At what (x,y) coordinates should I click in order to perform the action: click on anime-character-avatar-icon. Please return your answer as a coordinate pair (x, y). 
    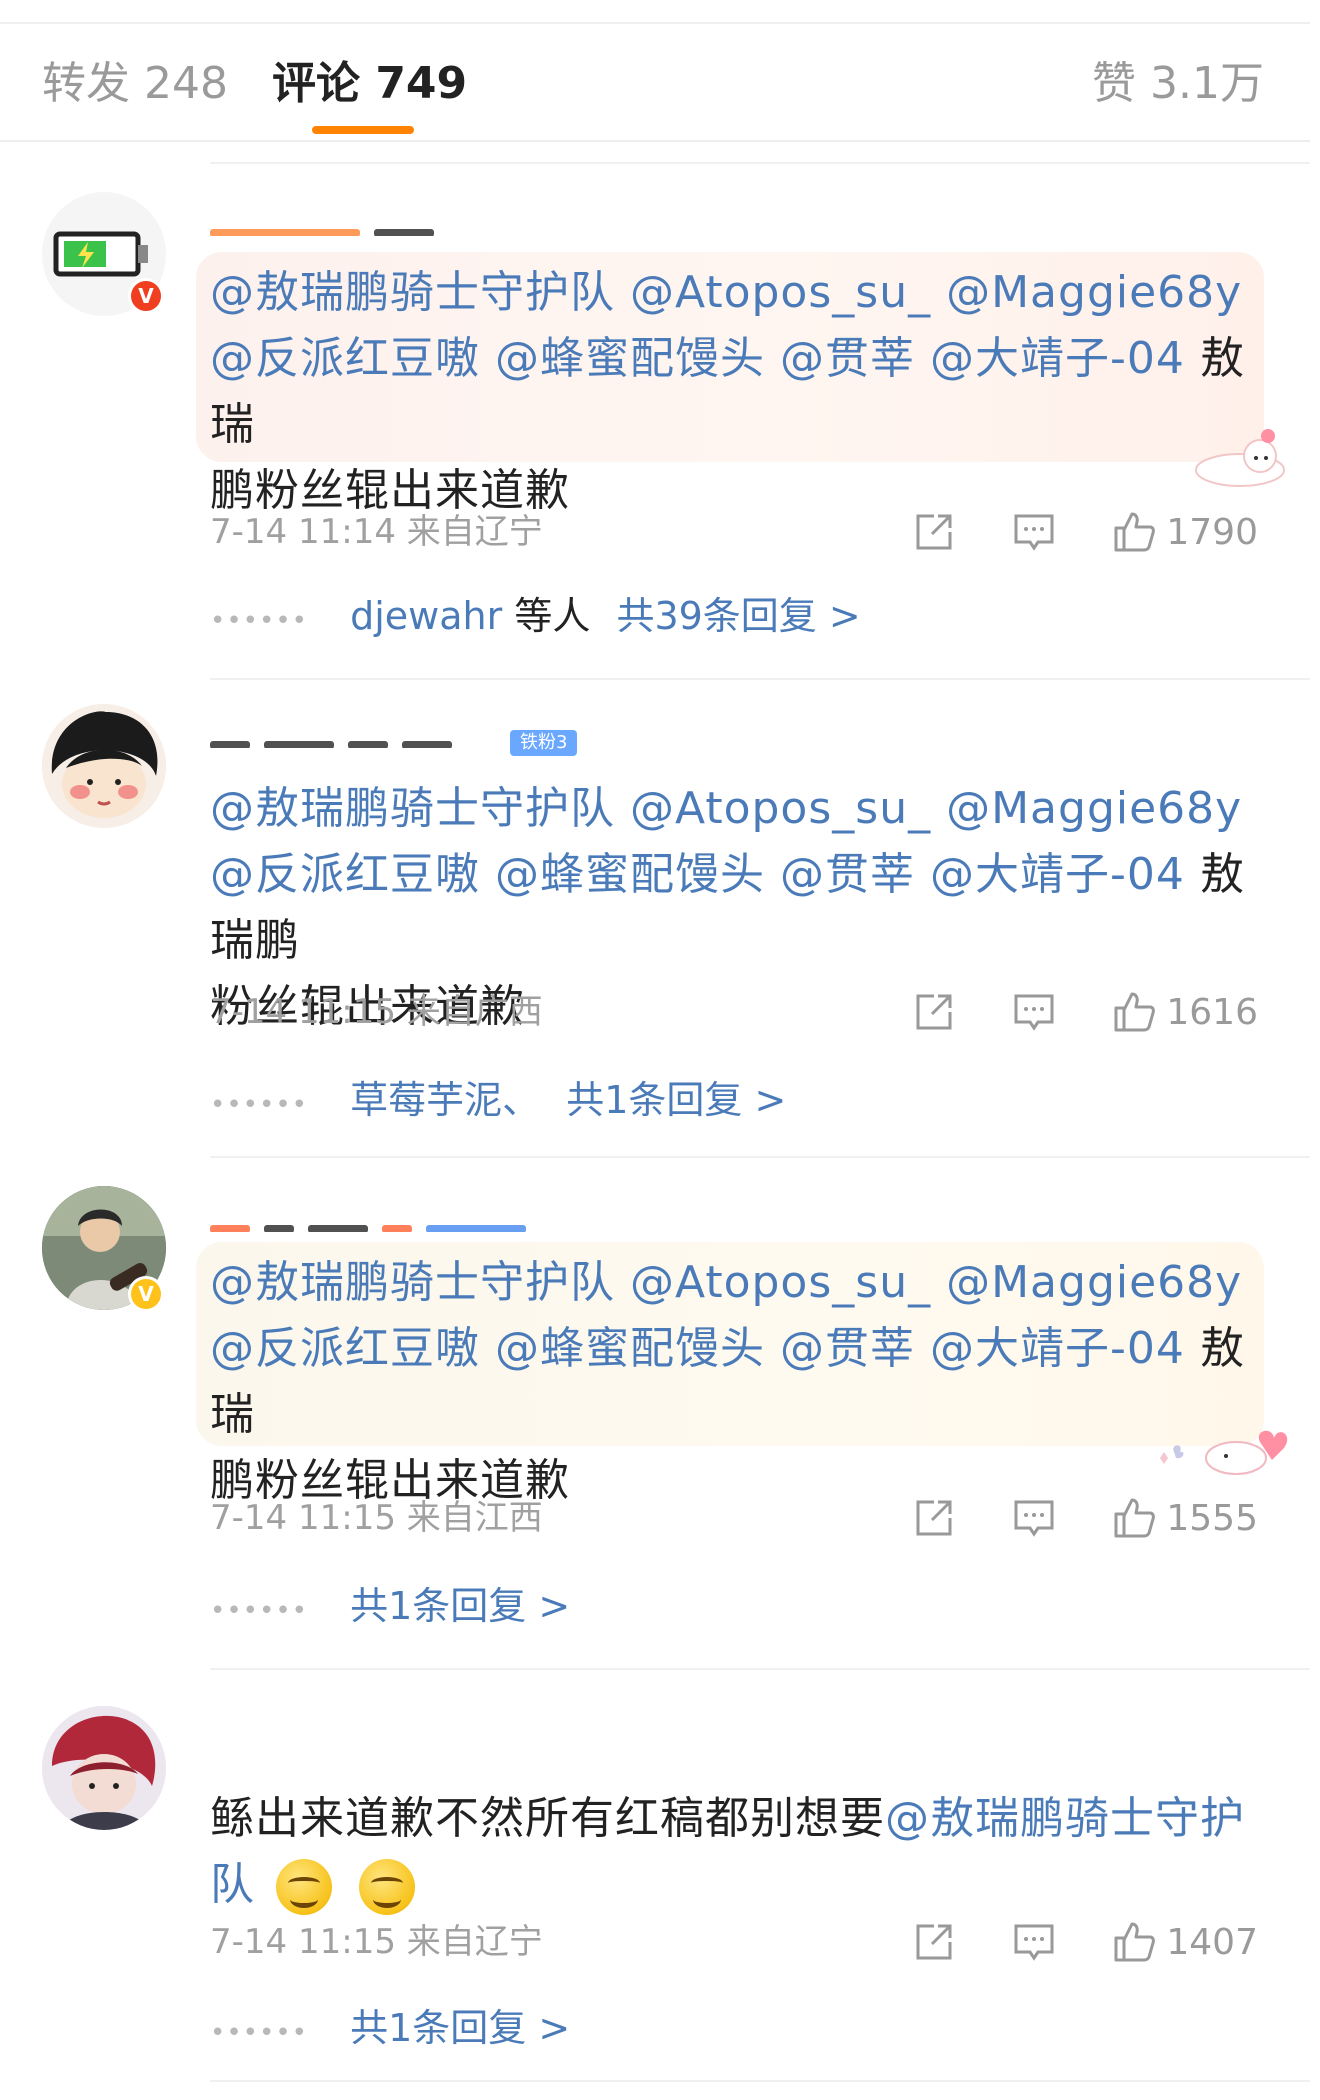
    Looking at the image, I should click on (104, 1768).